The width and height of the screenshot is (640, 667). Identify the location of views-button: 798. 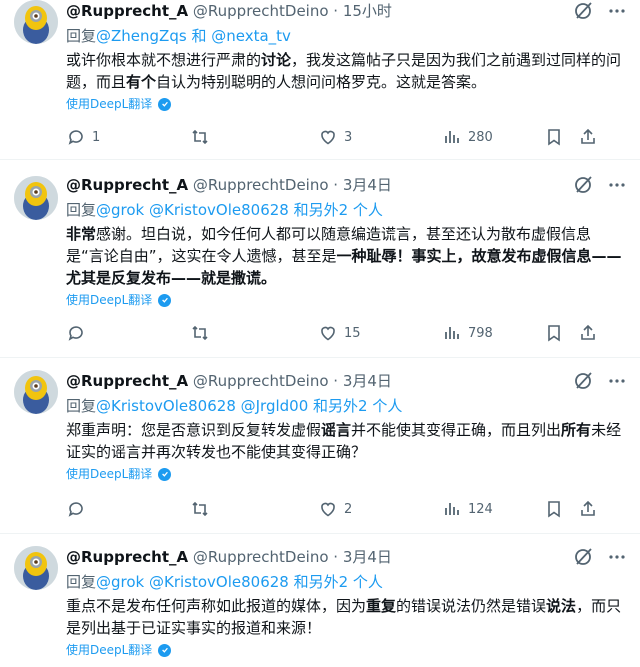
(467, 333).